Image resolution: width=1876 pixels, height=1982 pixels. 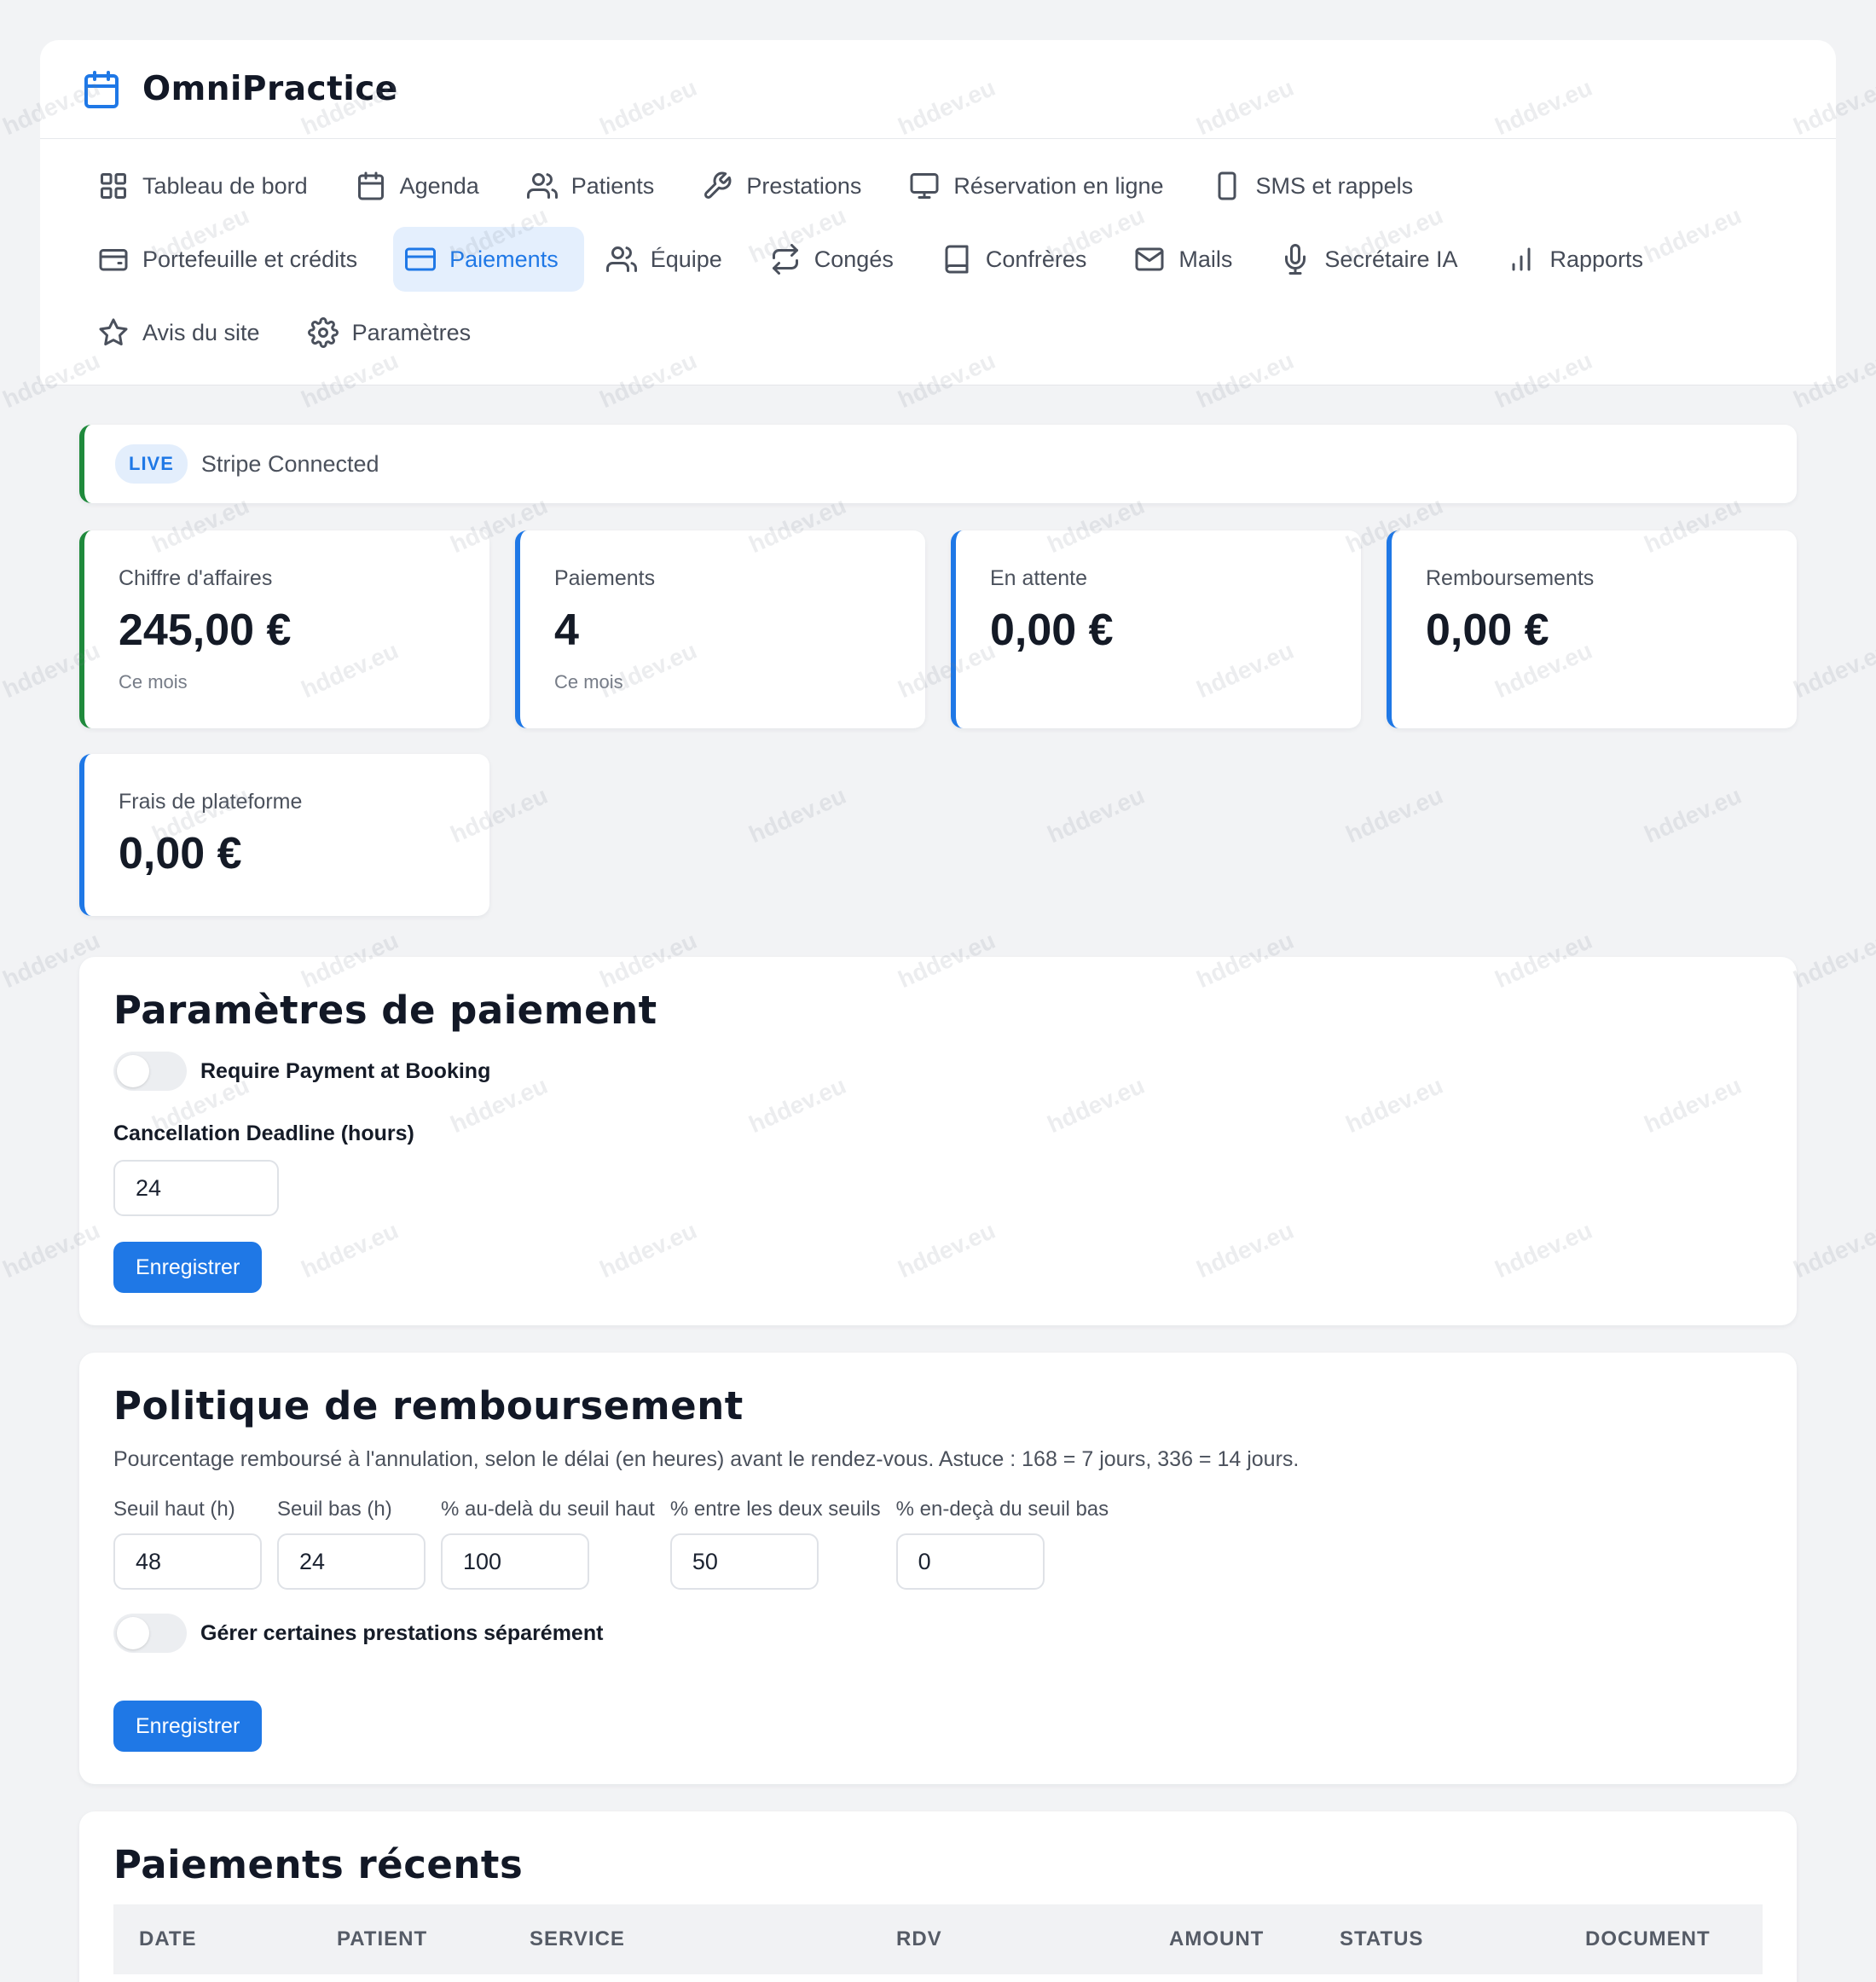 I want to click on nav-item-parametres: Paramètres, so click(x=397, y=332).